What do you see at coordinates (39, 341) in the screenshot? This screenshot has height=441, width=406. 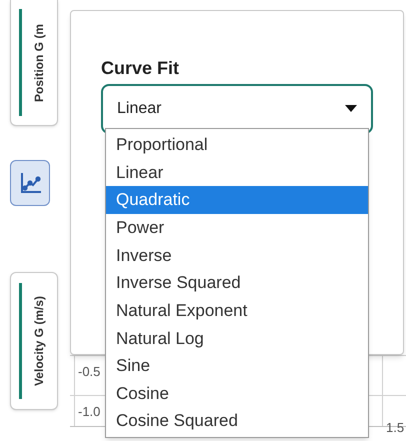 I see `tab-label: Velocity G (m/s)` at bounding box center [39, 341].